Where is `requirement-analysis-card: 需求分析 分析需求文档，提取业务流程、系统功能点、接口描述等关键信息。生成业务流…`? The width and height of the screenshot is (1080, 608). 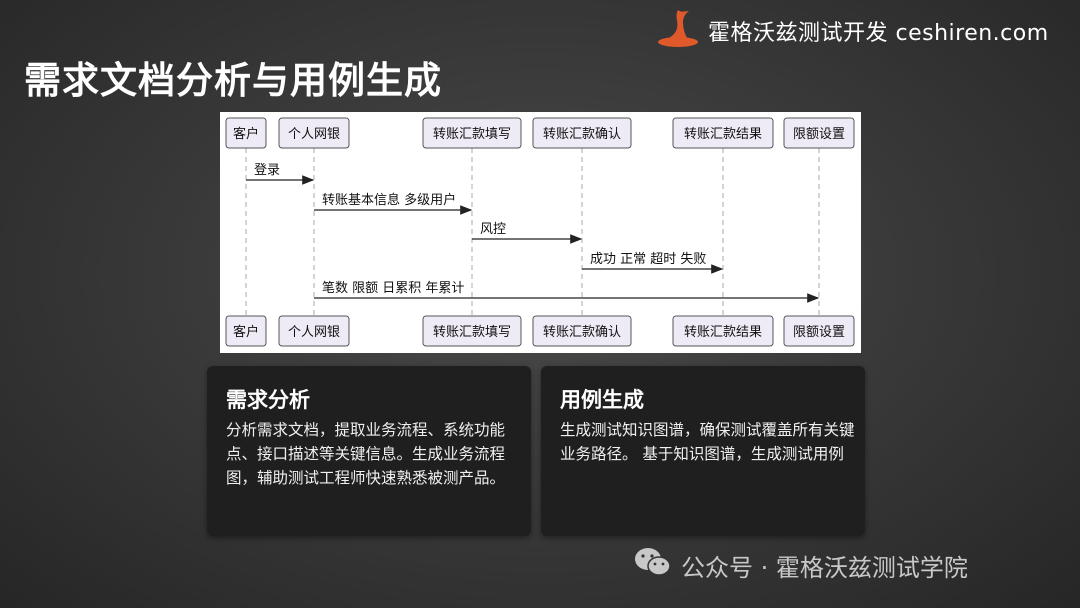 requirement-analysis-card: 需求分析 分析需求文档，提取业务流程、系统功能点、接口描述等关键信息。生成业务流… is located at coordinates (369, 451).